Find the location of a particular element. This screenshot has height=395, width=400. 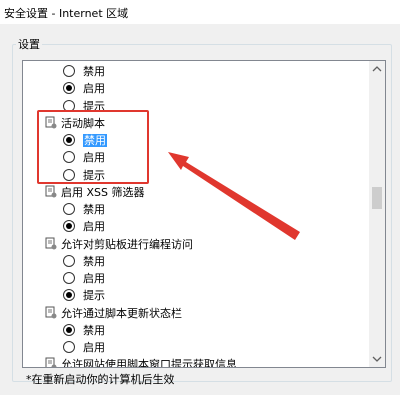

restart-note: *在重新启动你的计算机后生效 is located at coordinates (100, 379).